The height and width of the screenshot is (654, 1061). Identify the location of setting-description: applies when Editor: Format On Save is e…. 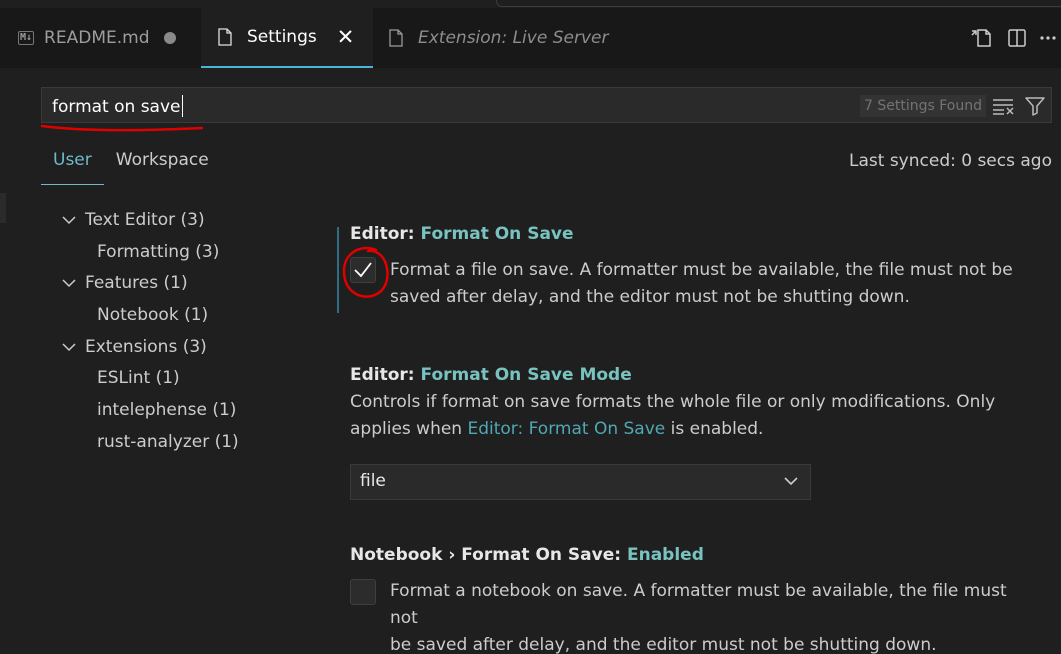
(557, 429).